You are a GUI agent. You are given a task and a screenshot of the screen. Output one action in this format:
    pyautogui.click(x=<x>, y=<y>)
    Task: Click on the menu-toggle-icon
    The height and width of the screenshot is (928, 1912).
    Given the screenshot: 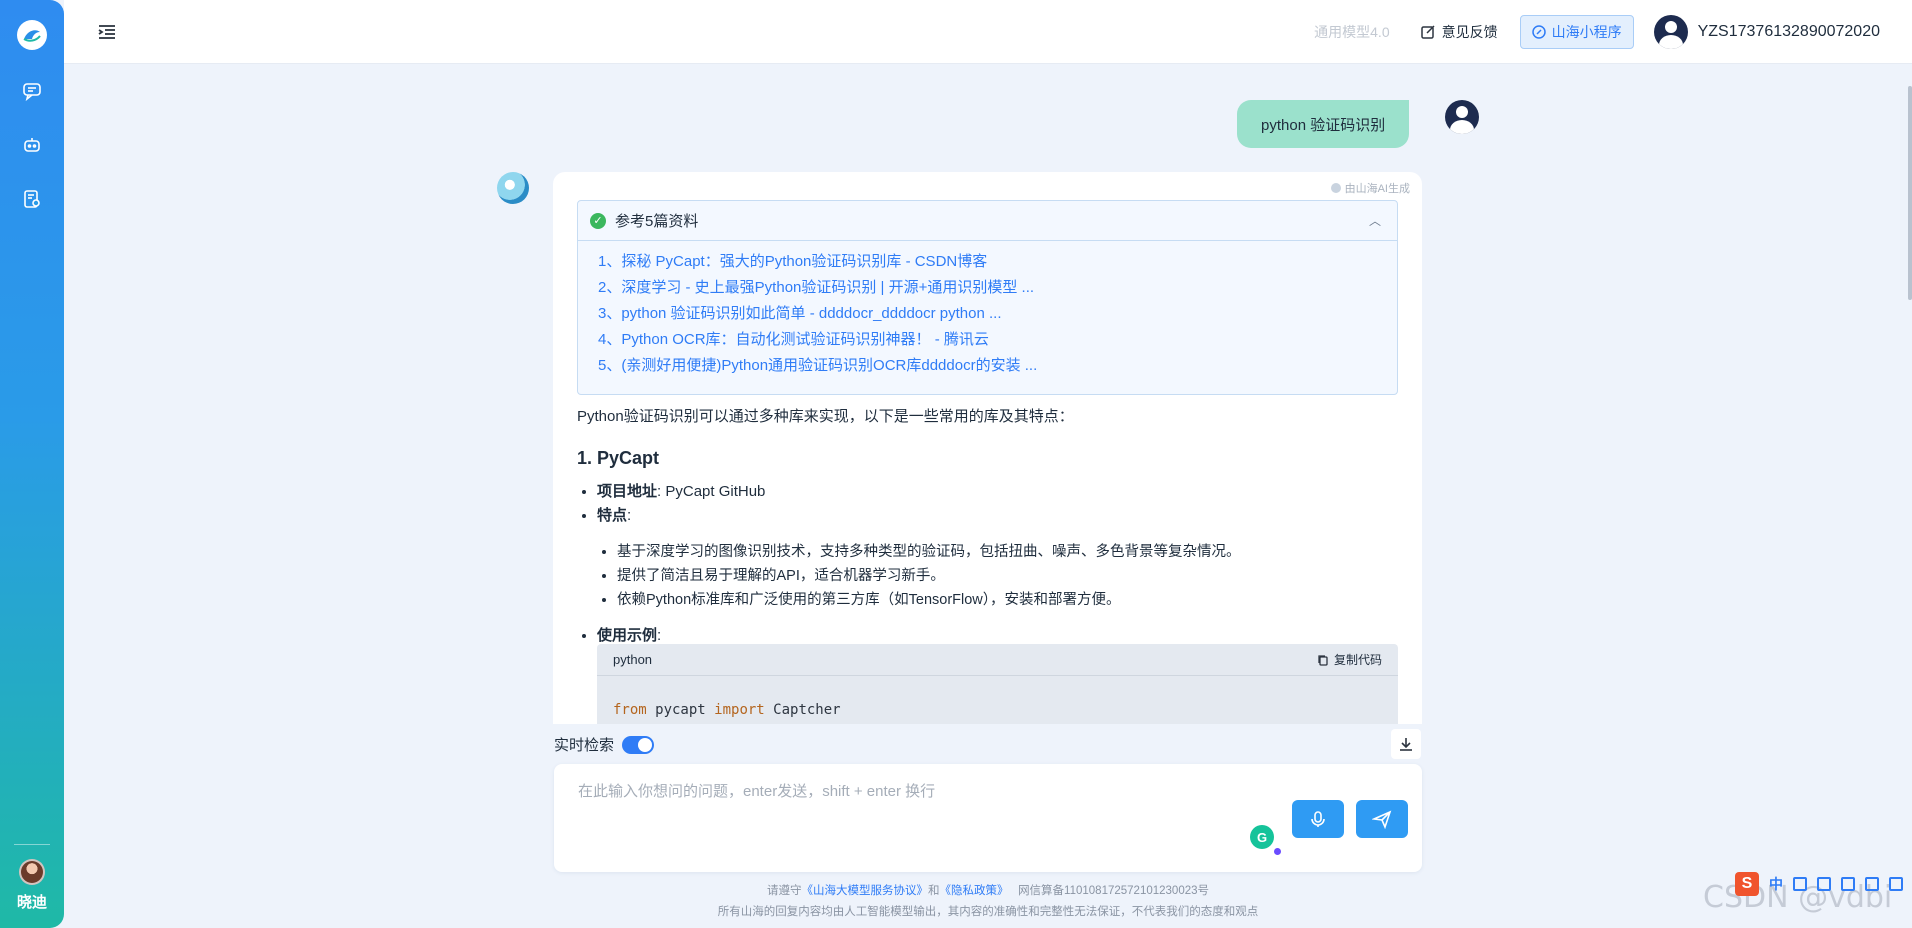 What is the action you would take?
    pyautogui.click(x=107, y=32)
    